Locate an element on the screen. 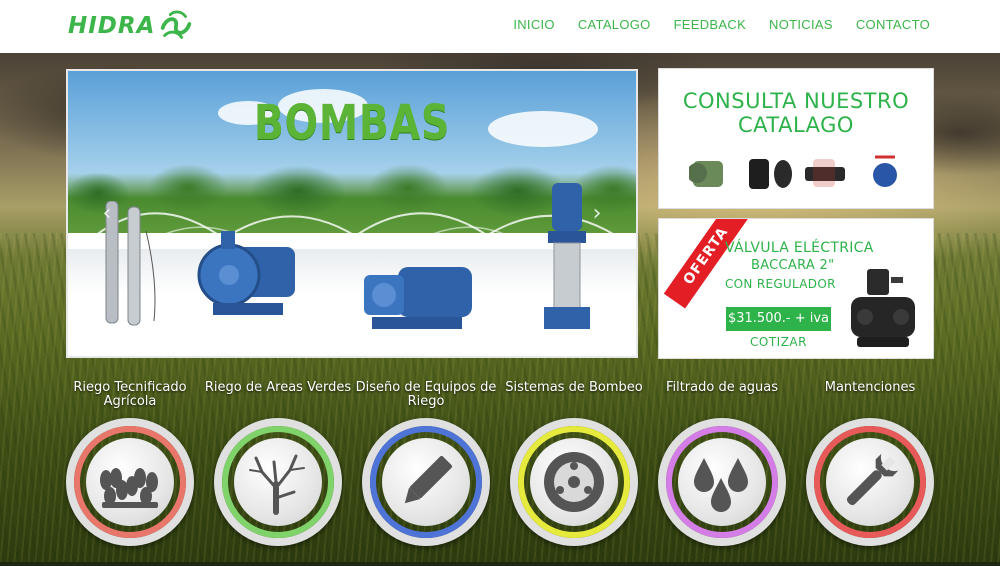 This screenshot has width=1000, height=566. catalog-title-line2: CATALAGO is located at coordinates (796, 125).